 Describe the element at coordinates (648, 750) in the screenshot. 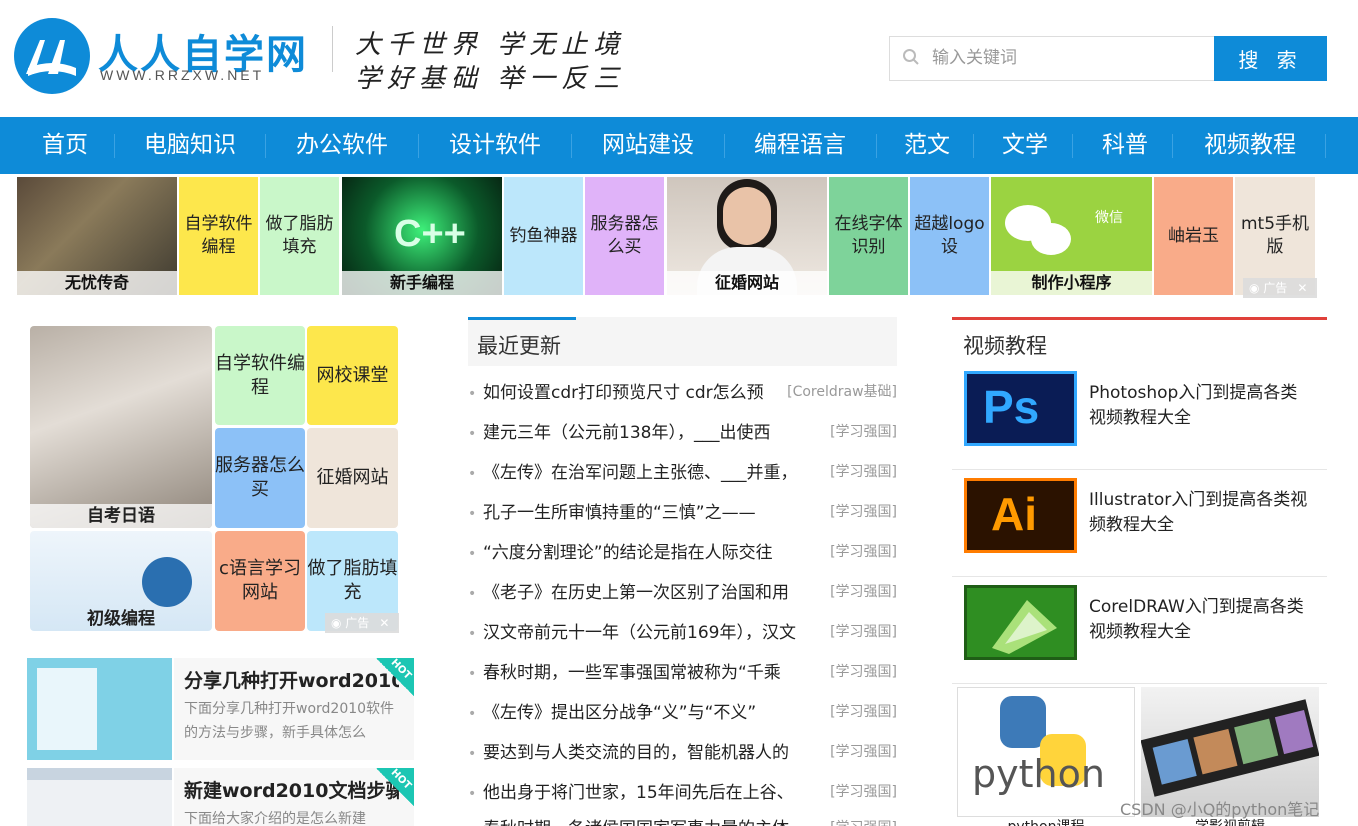

I see `news-title: 要达到与人类交流的目的，智能机器人的` at that location.